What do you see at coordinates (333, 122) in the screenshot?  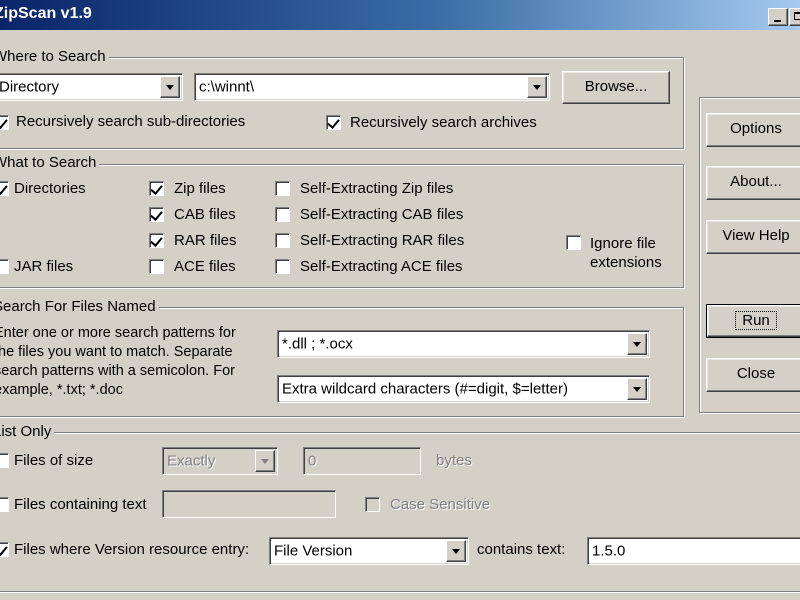 I see `recurse-archives-checkbox` at bounding box center [333, 122].